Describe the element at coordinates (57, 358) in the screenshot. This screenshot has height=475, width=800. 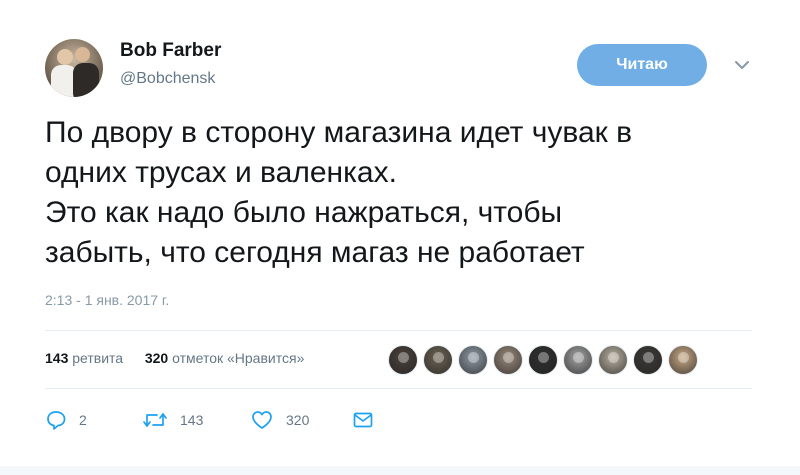
I see `retweets-count: 143` at that location.